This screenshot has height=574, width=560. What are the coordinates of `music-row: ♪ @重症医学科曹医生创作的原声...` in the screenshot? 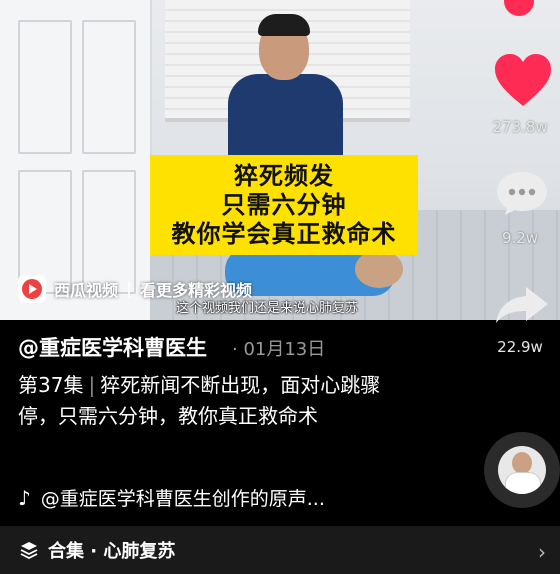 It's located at (171, 497).